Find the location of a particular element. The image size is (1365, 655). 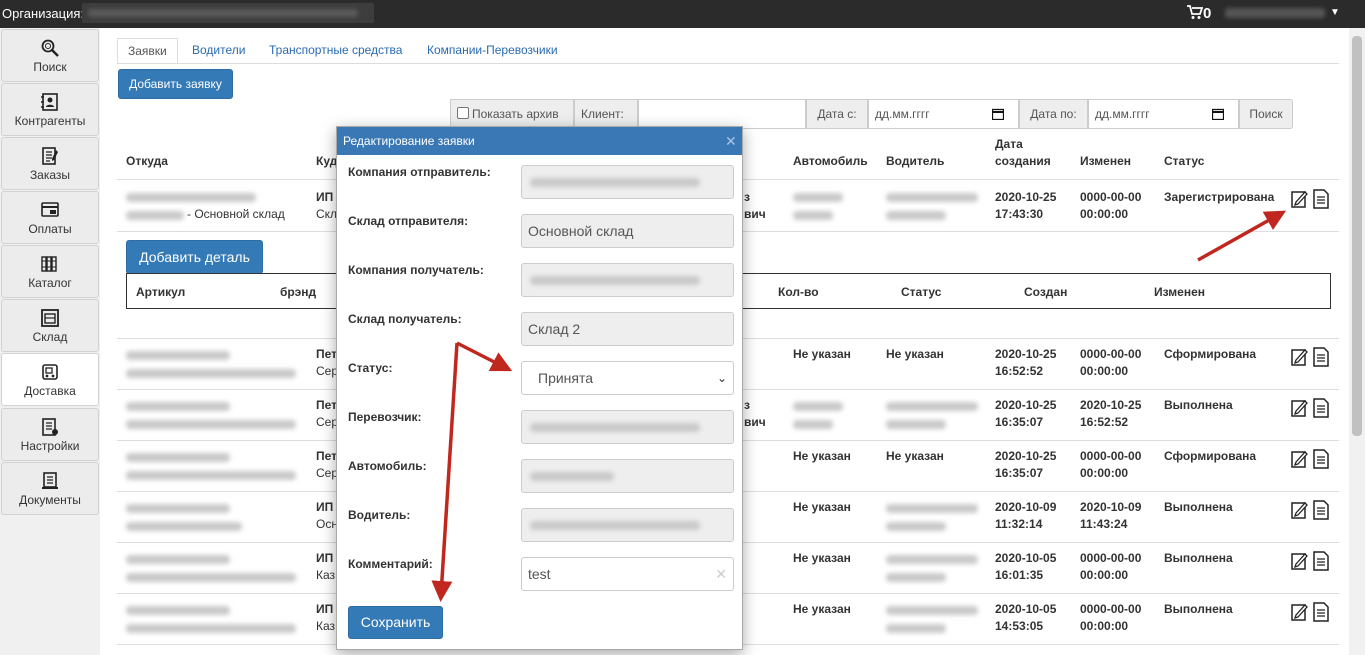

tab-carriers: Компании-Перевозчики is located at coordinates (492, 51).